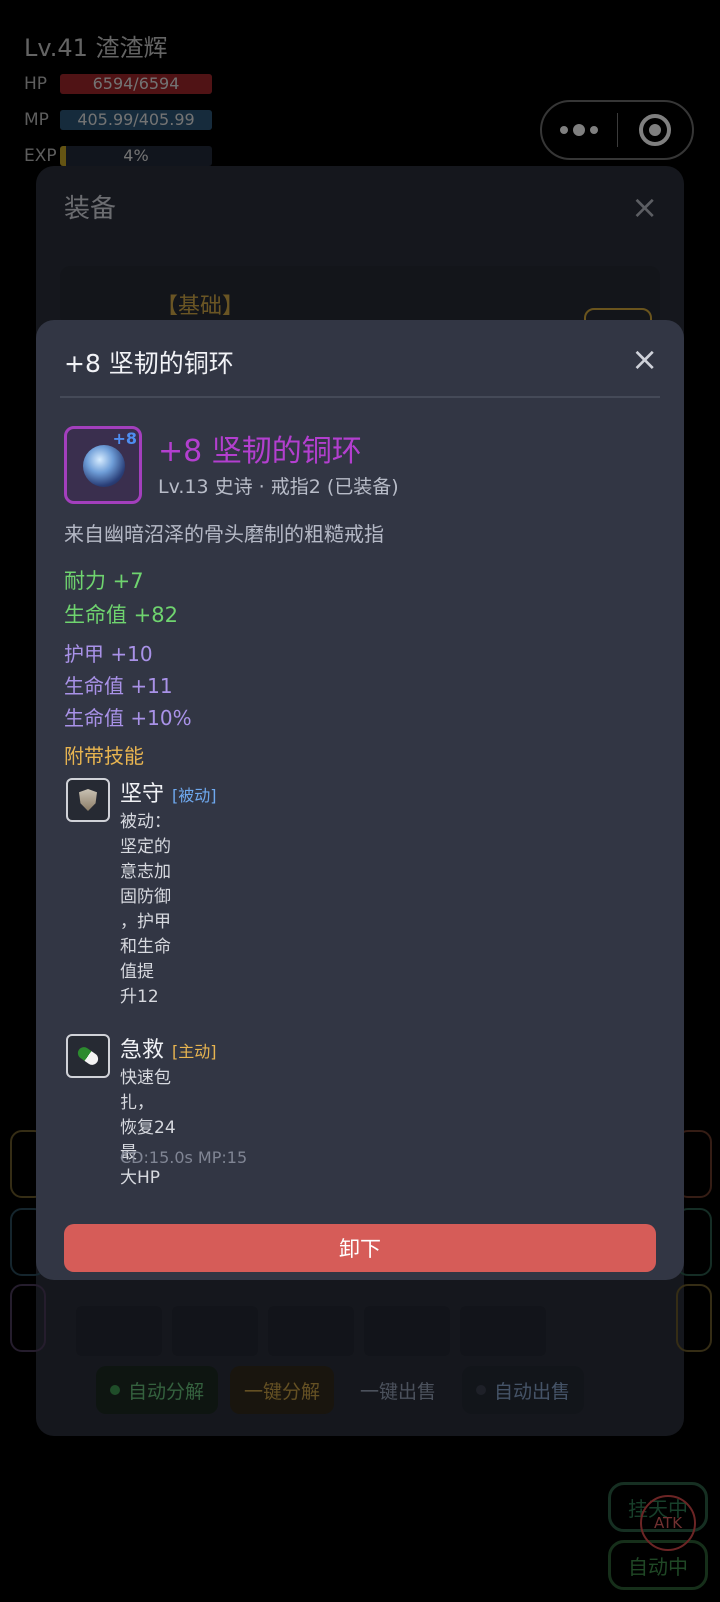 The width and height of the screenshot is (720, 1602). What do you see at coordinates (184, 1157) in the screenshot?
I see `skill-cooldown: CD:15.0s MP:15` at bounding box center [184, 1157].